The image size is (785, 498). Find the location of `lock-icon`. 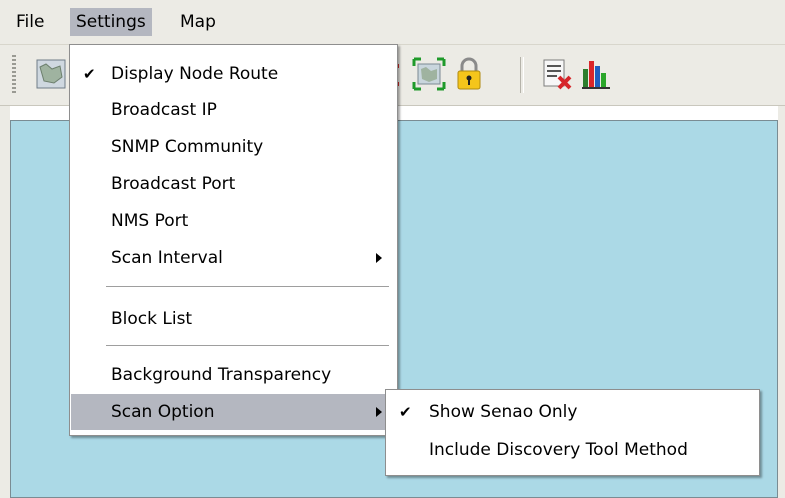

lock-icon is located at coordinates (469, 74).